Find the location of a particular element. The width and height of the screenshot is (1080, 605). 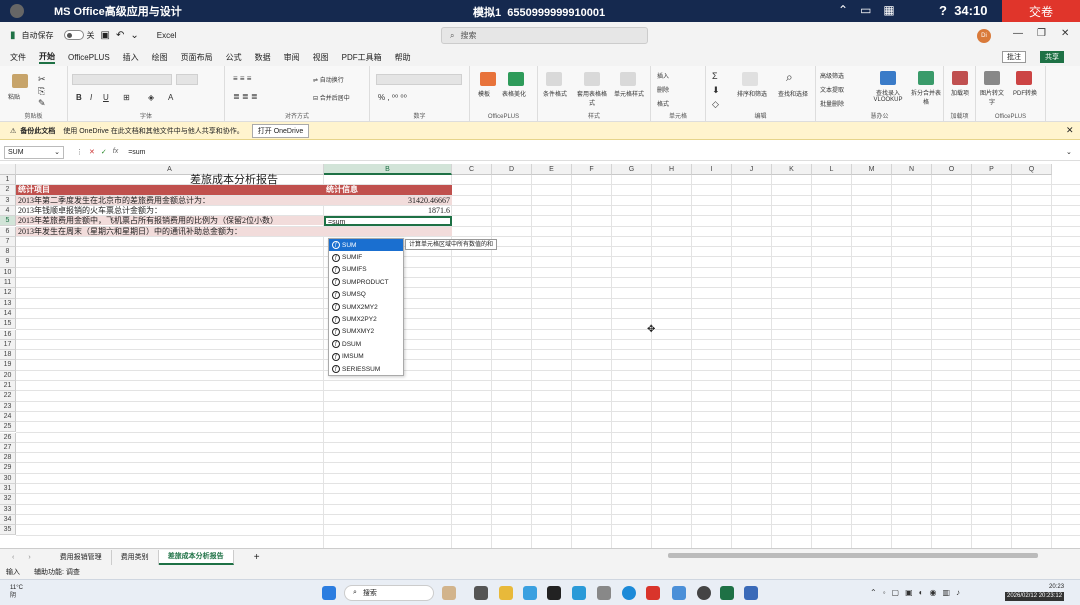

excel-icon is located at coordinates (727, 593).